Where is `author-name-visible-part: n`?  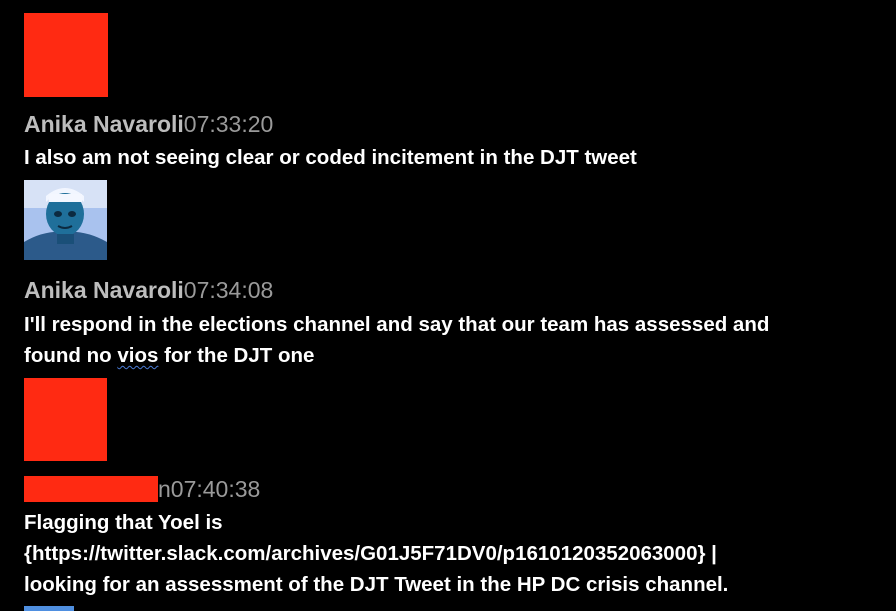
author-name-visible-part: n is located at coordinates (164, 489).